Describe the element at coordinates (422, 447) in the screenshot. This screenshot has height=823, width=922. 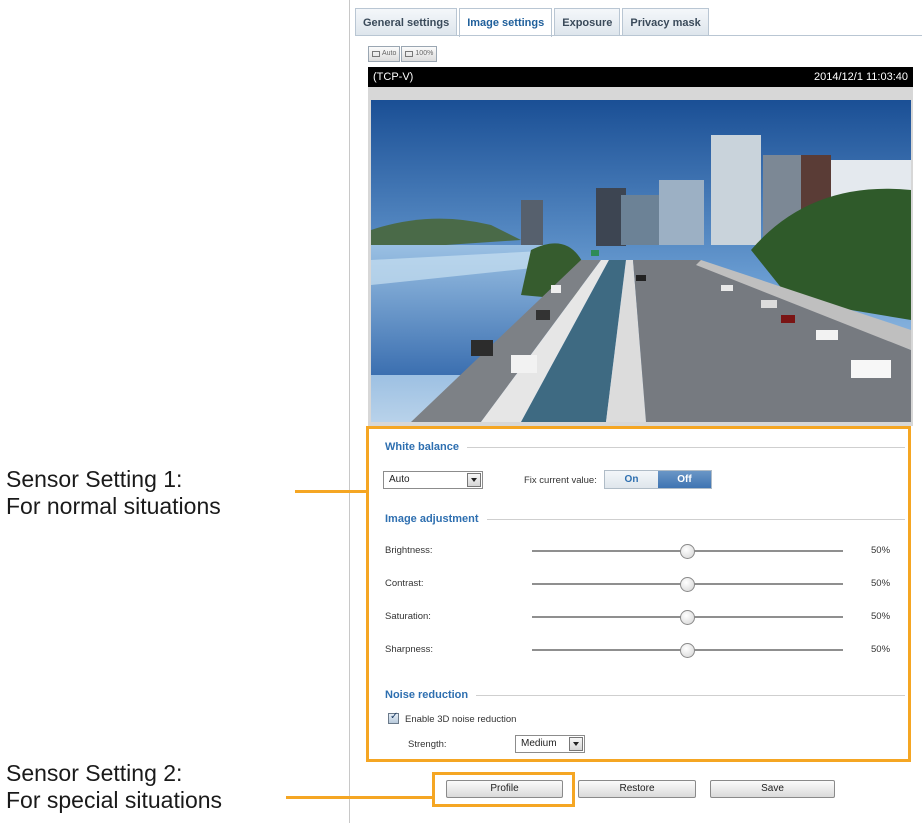
I see `white-balance-title: White balance` at that location.